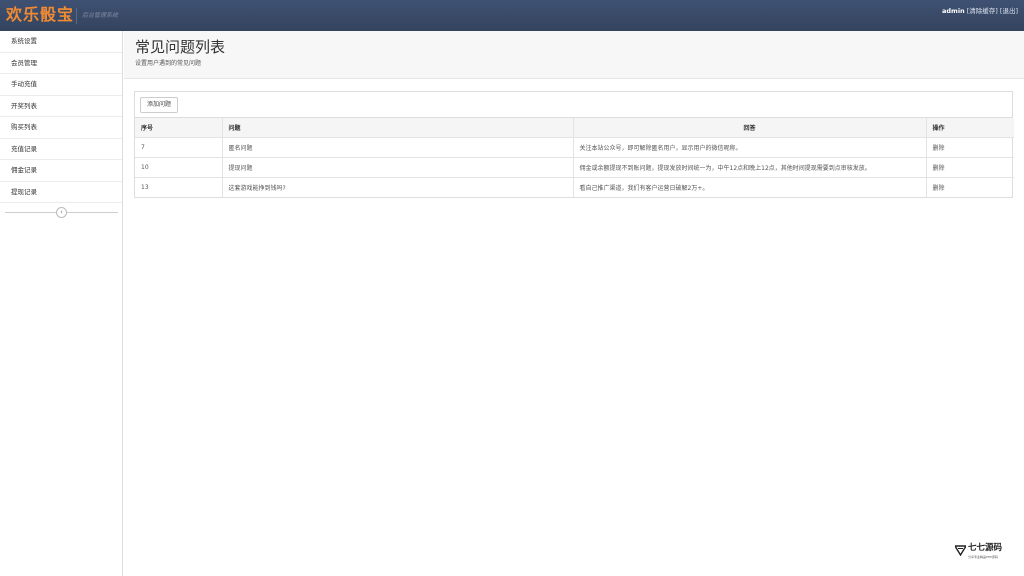 The image size is (1024, 576). I want to click on cell-id: 10, so click(179, 167).